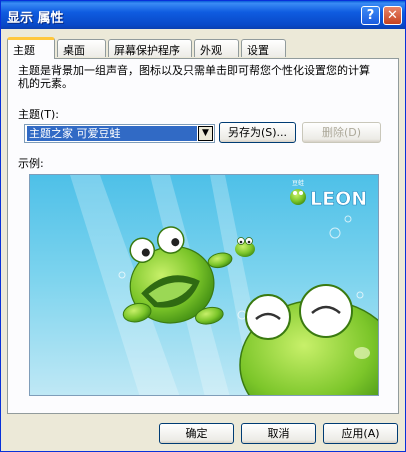 Image resolution: width=406 pixels, height=452 pixels. What do you see at coordinates (245, 247) in the screenshot?
I see `small-frog` at bounding box center [245, 247].